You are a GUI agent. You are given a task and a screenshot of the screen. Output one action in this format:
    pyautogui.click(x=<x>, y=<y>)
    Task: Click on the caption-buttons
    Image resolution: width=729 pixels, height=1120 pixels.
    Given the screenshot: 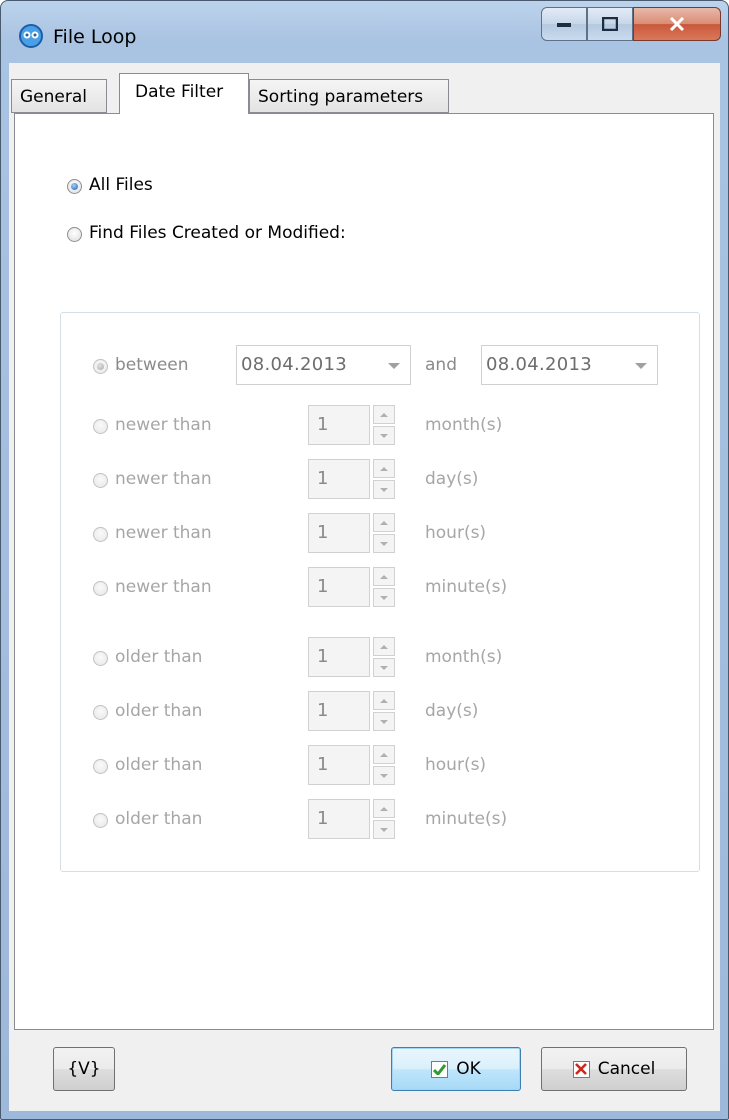 What is the action you would take?
    pyautogui.click(x=631, y=25)
    